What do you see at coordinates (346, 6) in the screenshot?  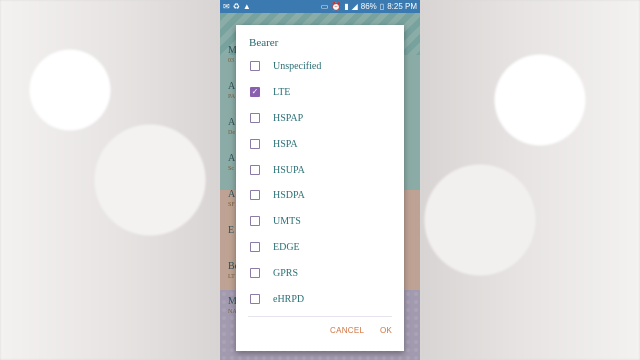 I see `sim-icon: ▮` at bounding box center [346, 6].